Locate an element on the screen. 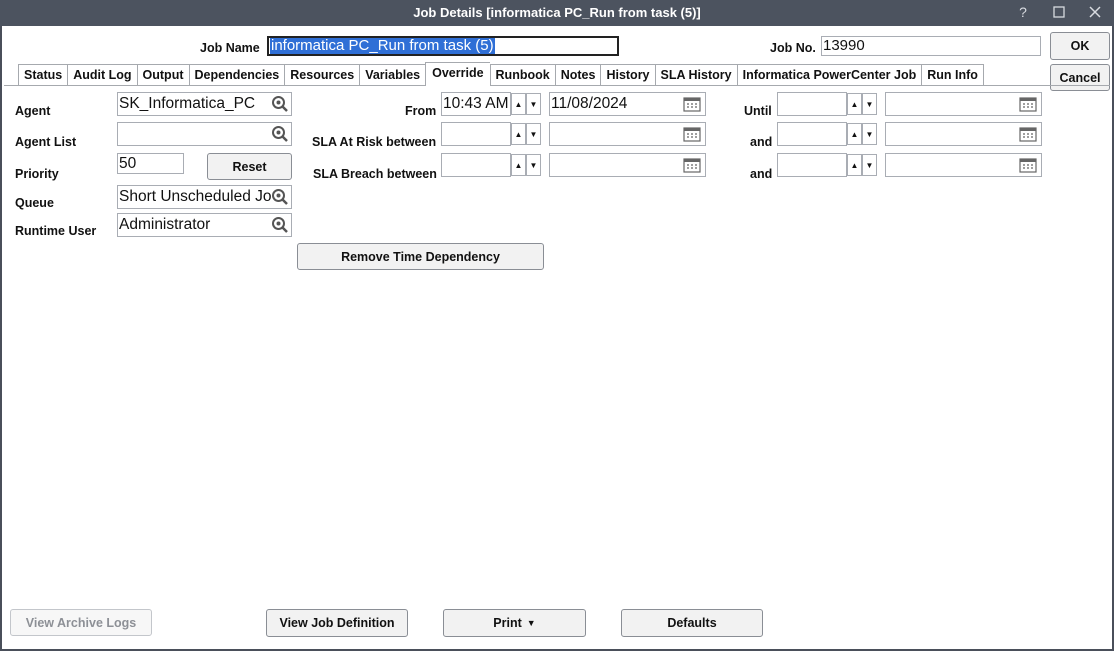  sla-risk-date-input is located at coordinates (627, 134).